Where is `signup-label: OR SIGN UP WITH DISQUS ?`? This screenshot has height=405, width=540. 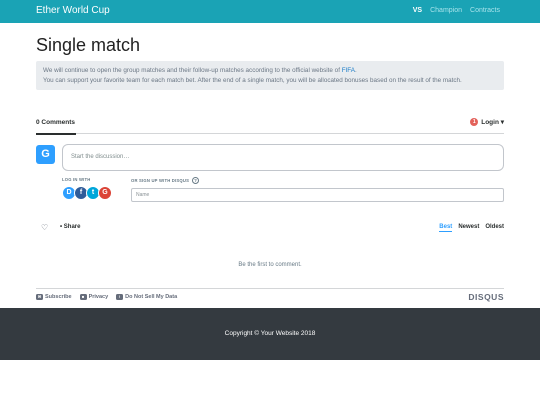 signup-label: OR SIGN UP WITH DISQUS ? is located at coordinates (165, 180).